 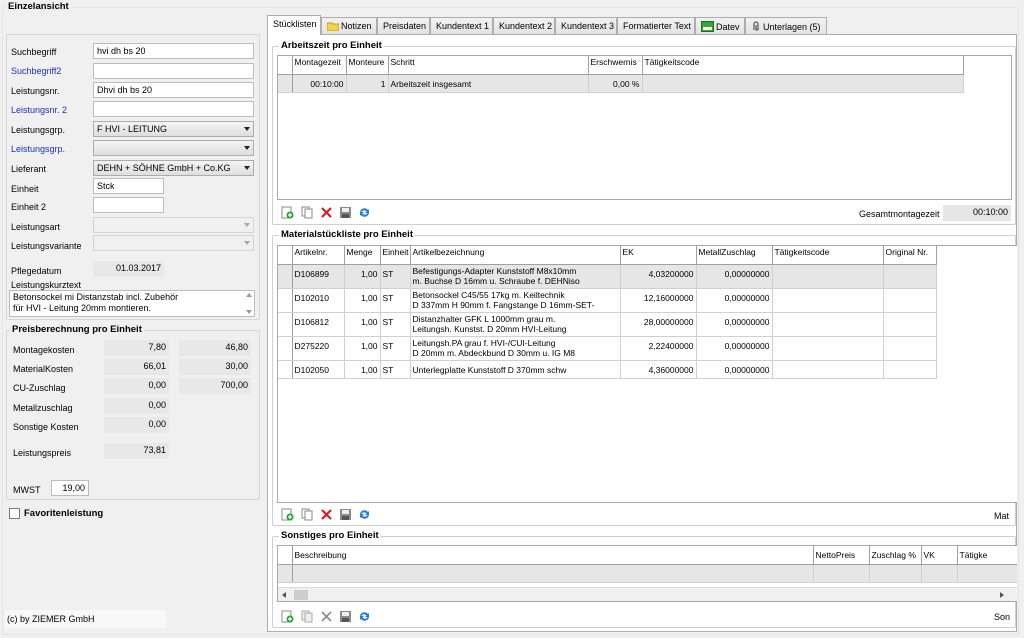 I want to click on table-row: 00:10:00 1 Arbeitszeit insgesamt 0,00 %, so click(x=621, y=83).